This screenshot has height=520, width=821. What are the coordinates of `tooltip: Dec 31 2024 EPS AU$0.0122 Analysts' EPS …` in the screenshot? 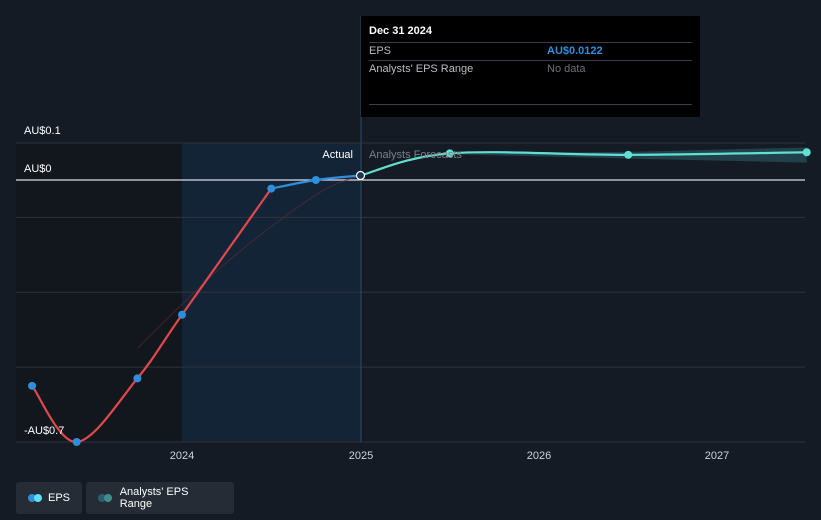 It's located at (530, 66).